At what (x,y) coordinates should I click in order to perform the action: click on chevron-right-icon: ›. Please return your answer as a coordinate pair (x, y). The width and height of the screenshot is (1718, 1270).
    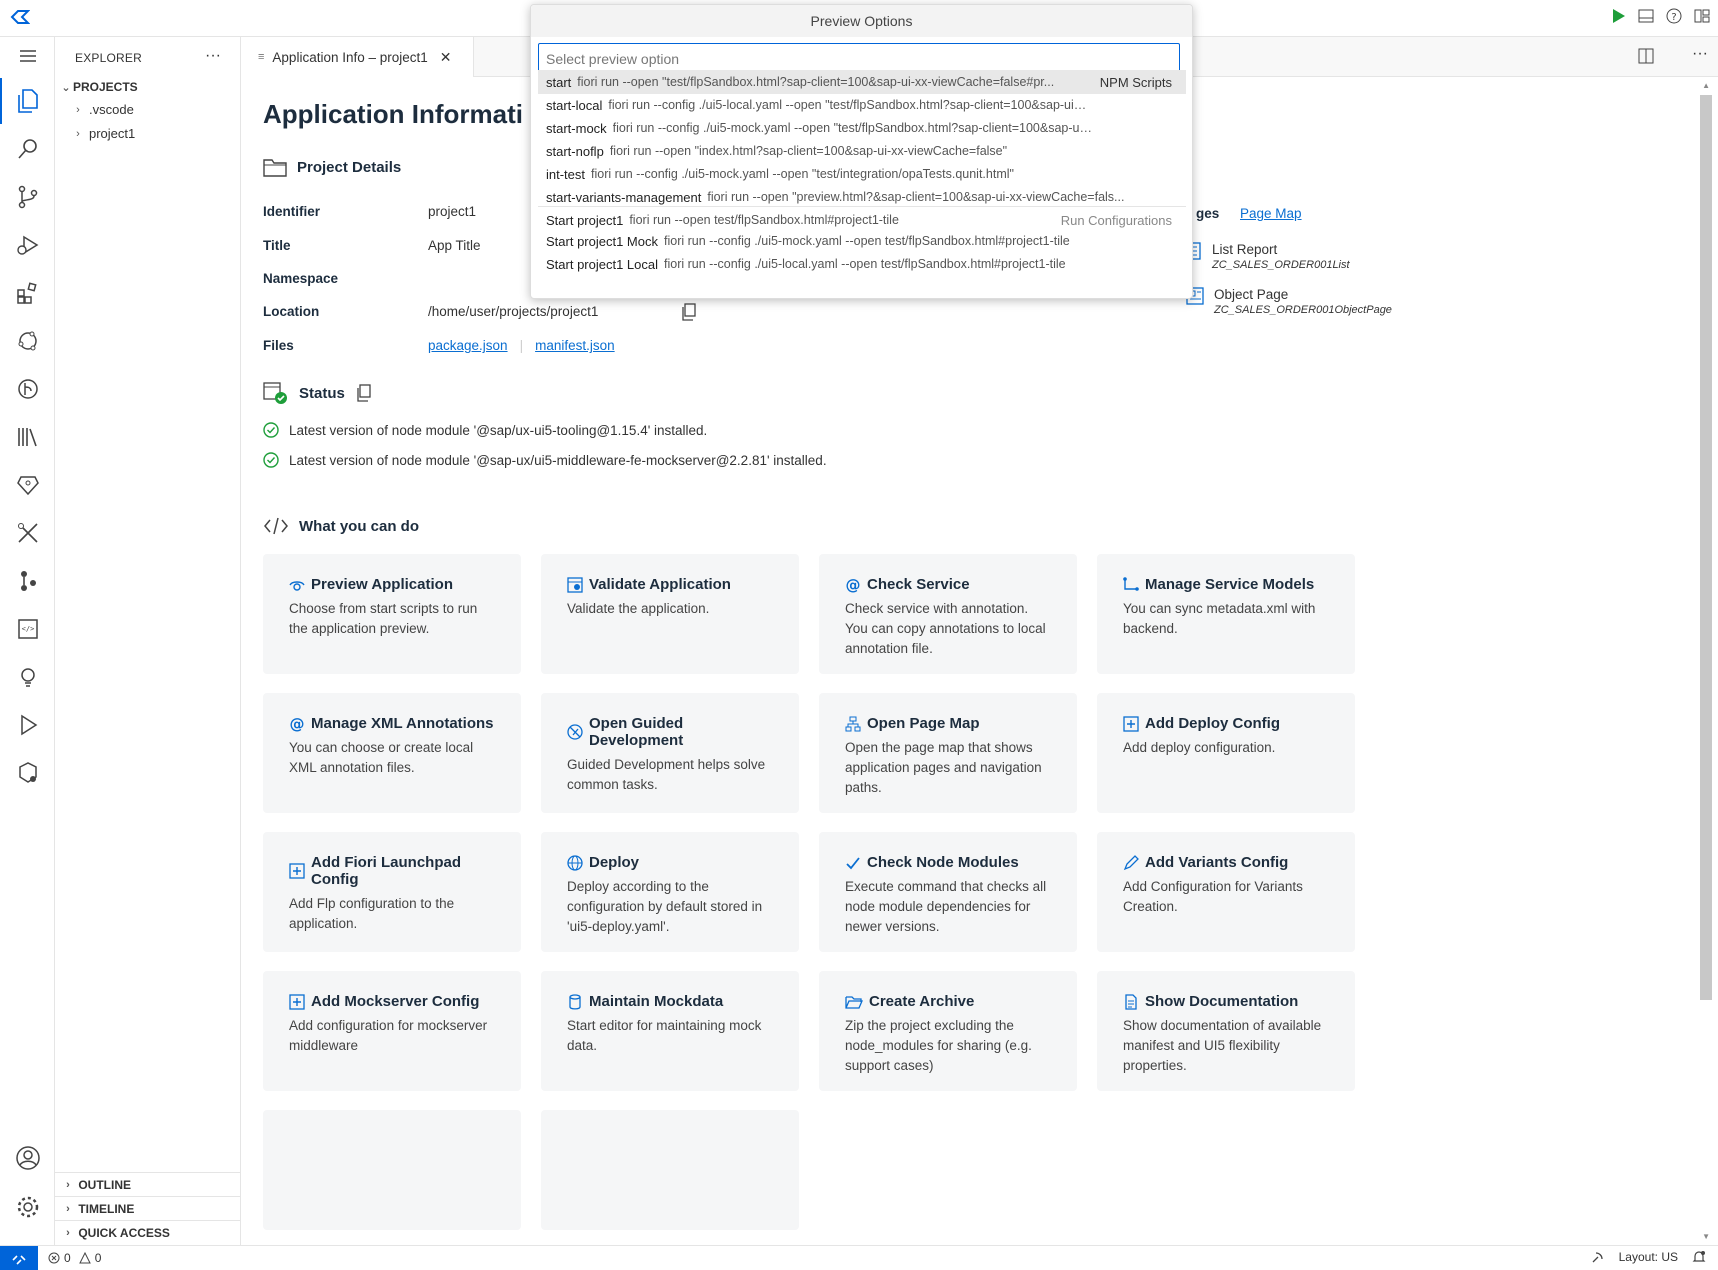
    Looking at the image, I should click on (78, 133).